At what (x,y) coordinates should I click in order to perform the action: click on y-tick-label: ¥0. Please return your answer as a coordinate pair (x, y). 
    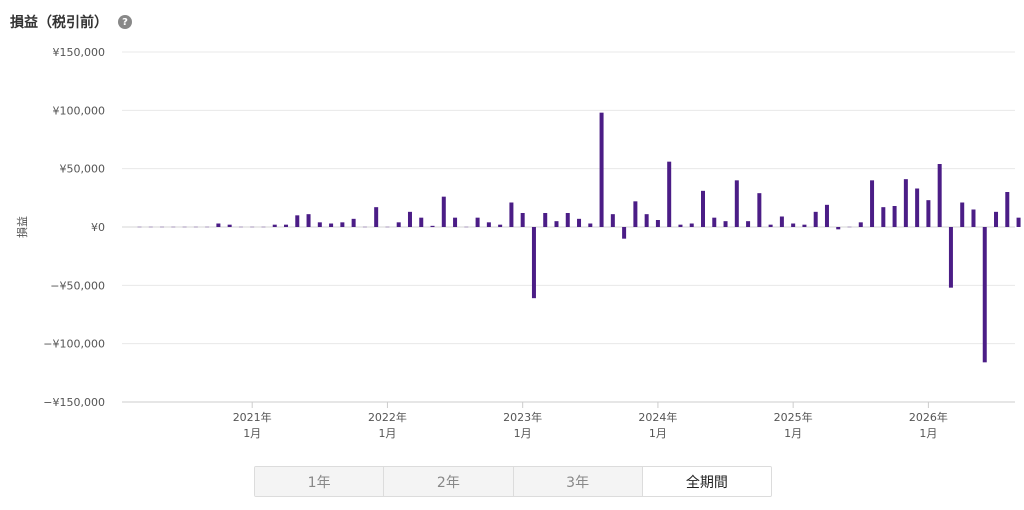
    Looking at the image, I should click on (98, 227).